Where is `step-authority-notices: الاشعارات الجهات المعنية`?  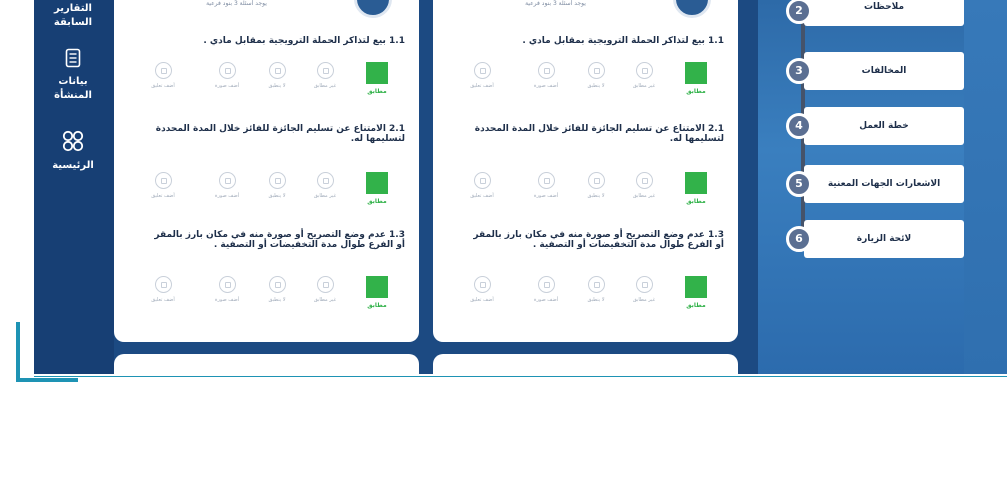 step-authority-notices: الاشعارات الجهات المعنية is located at coordinates (884, 184).